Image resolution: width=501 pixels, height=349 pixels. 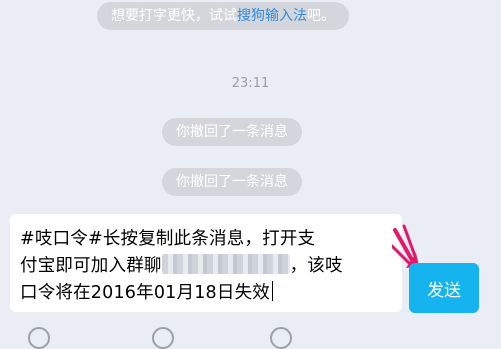 I want to click on input-line-2: 付宝即可加入群聊 ，该吱, so click(x=206, y=266).